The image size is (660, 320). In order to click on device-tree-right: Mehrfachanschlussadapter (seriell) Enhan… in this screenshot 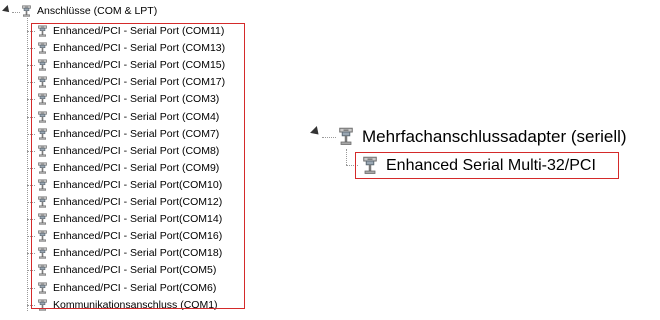, I will do `click(480, 160)`.